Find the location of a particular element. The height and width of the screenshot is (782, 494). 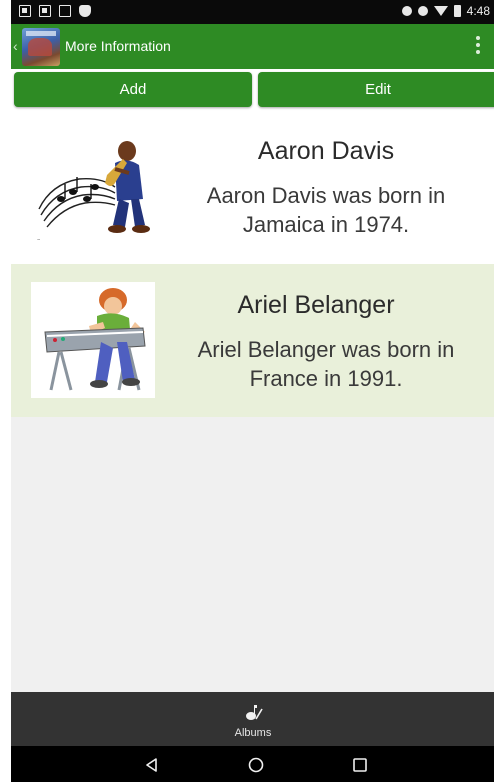

location-icon is located at coordinates (406, 11).